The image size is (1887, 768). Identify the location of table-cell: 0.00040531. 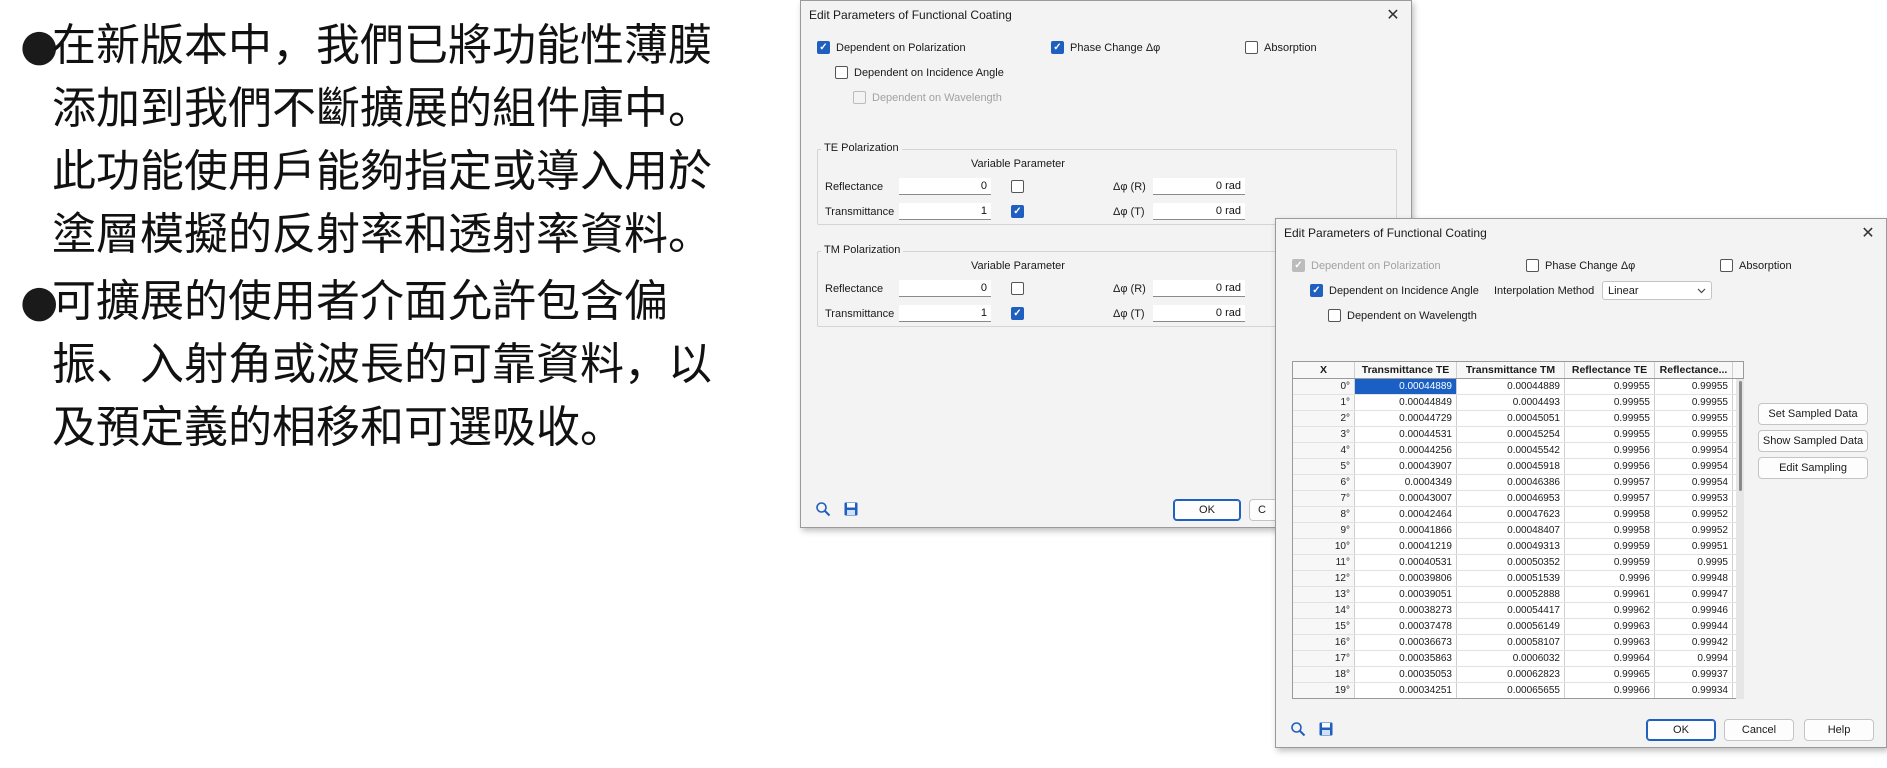
(1406, 562).